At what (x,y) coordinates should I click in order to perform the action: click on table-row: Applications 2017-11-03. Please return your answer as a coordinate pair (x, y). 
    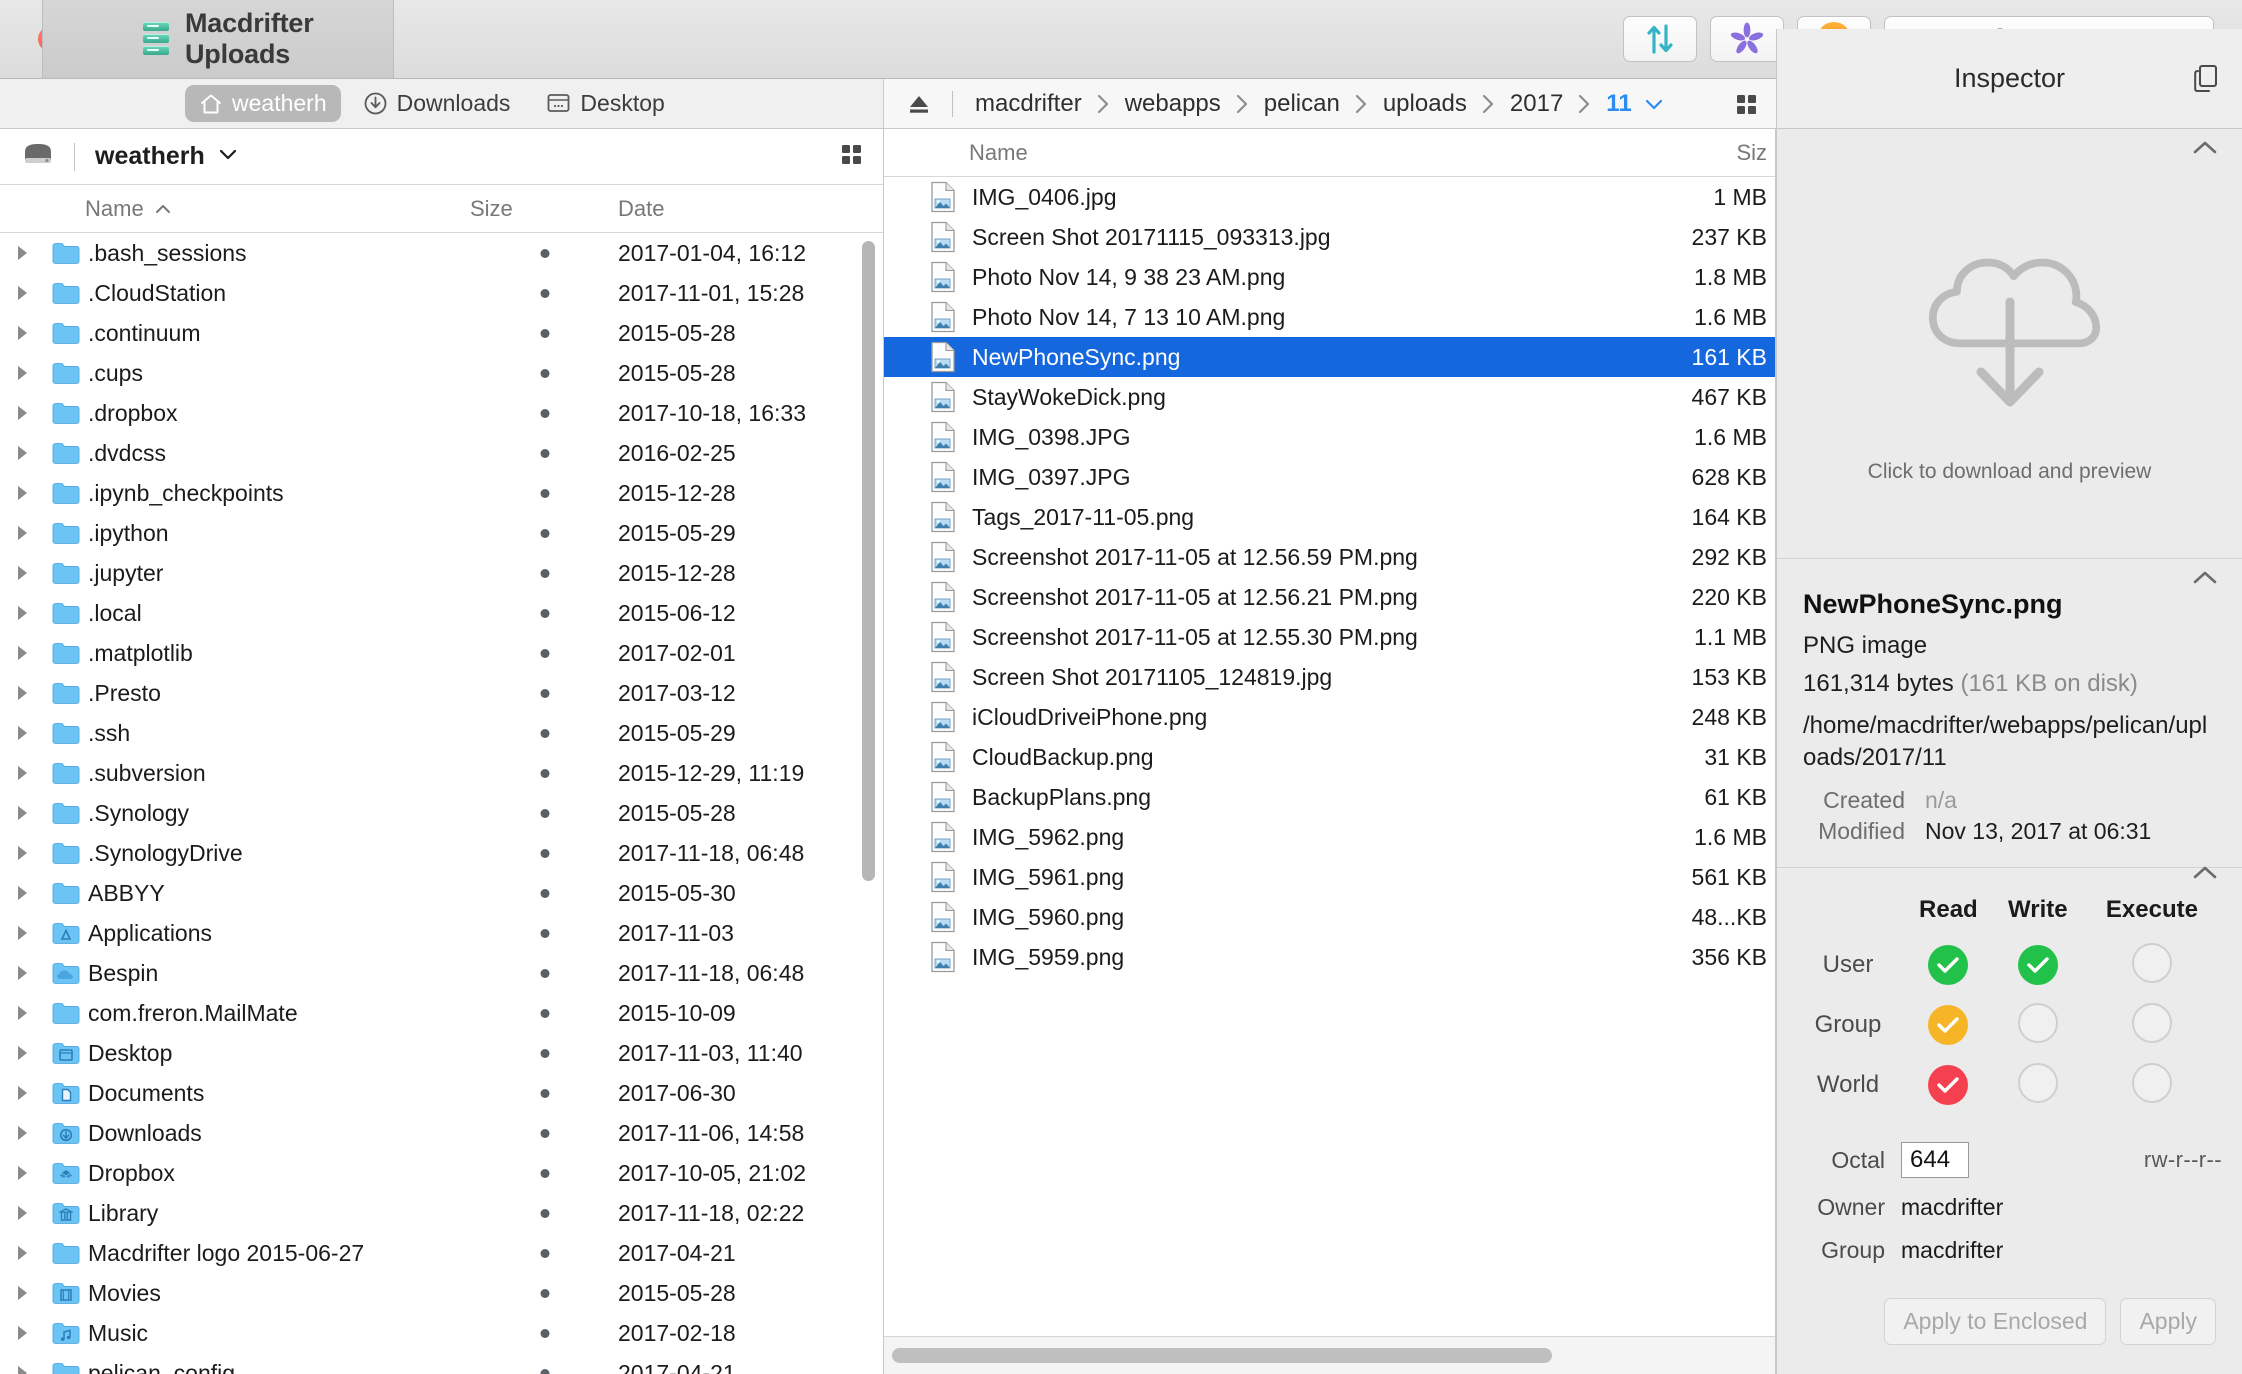
    Looking at the image, I should click on (441, 933).